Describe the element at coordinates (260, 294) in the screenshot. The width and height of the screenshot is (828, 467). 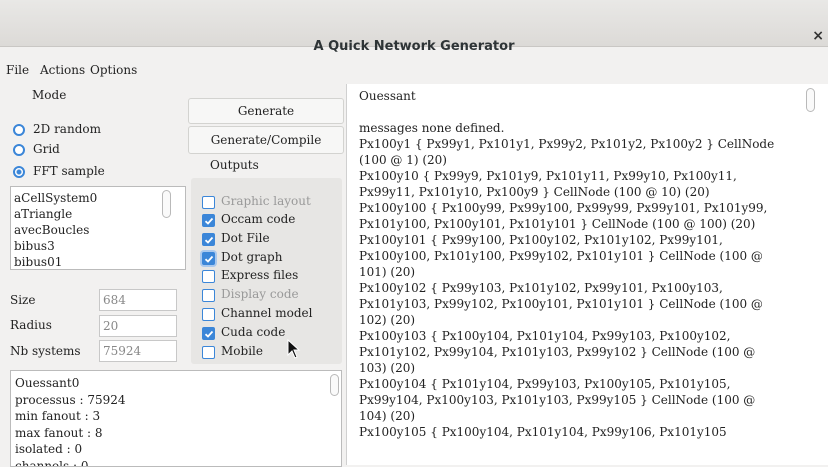
I see `label-display-code: Display code` at that location.